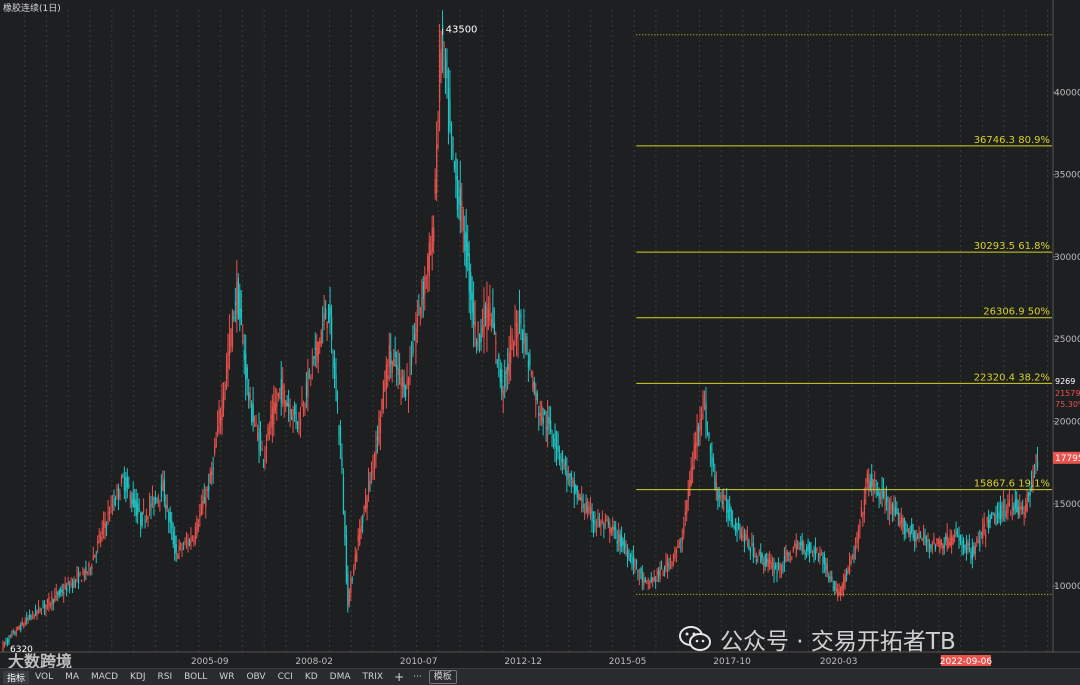 The height and width of the screenshot is (685, 1080). What do you see at coordinates (311, 677) in the screenshot?
I see `indicator-kd: KD` at bounding box center [311, 677].